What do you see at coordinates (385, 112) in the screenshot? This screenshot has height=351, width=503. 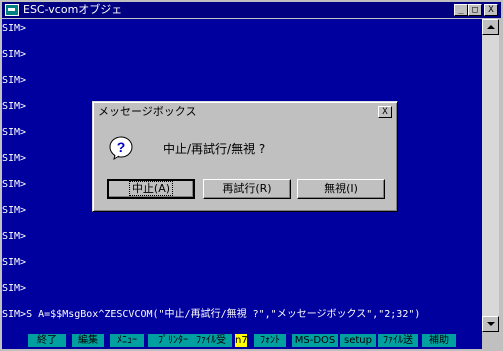 I see `dialog-close-button: X` at bounding box center [385, 112].